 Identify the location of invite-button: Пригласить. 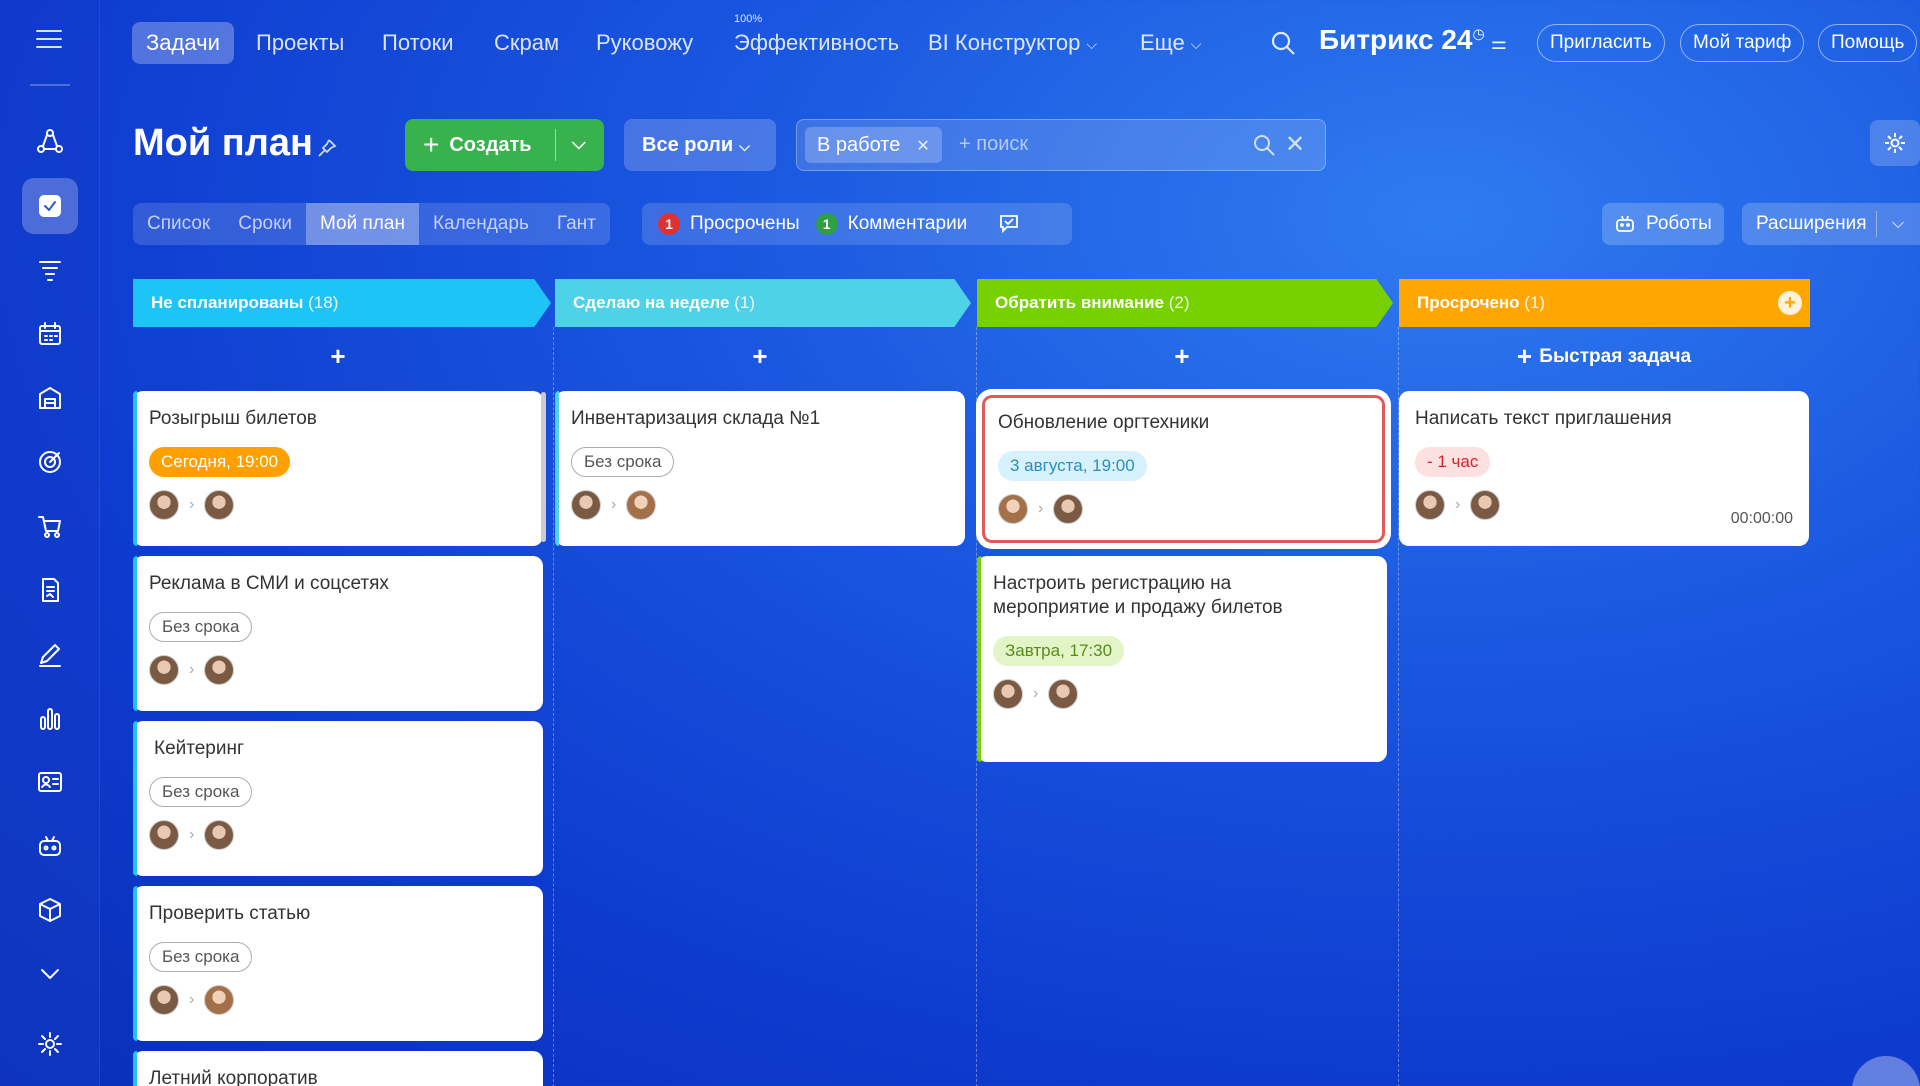
(1601, 43).